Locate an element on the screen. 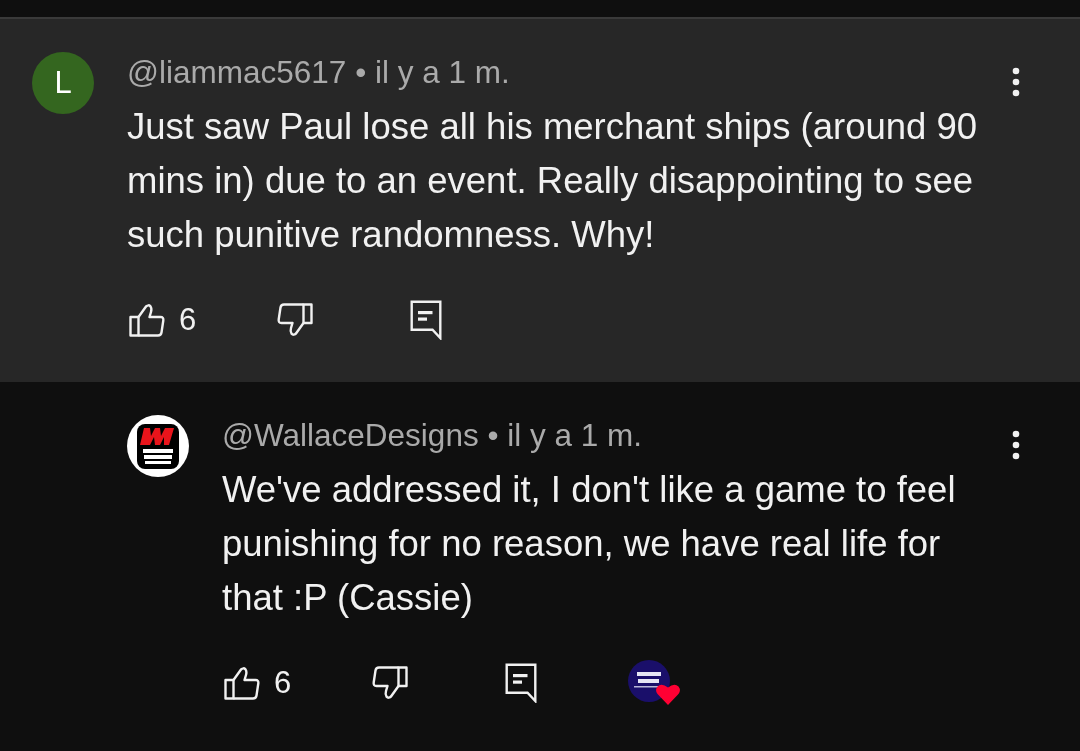  comment-text: We've addressed it, I don't like a game to feel punishing for no reason, we have real life for that :P (Cassie) is located at coordinates (589, 544).